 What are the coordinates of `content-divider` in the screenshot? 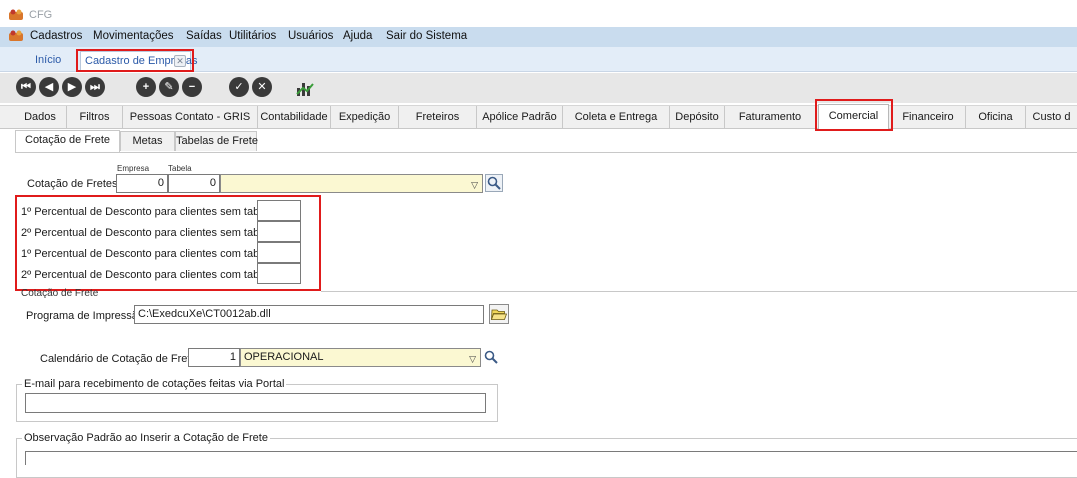 It's located at (546, 152).